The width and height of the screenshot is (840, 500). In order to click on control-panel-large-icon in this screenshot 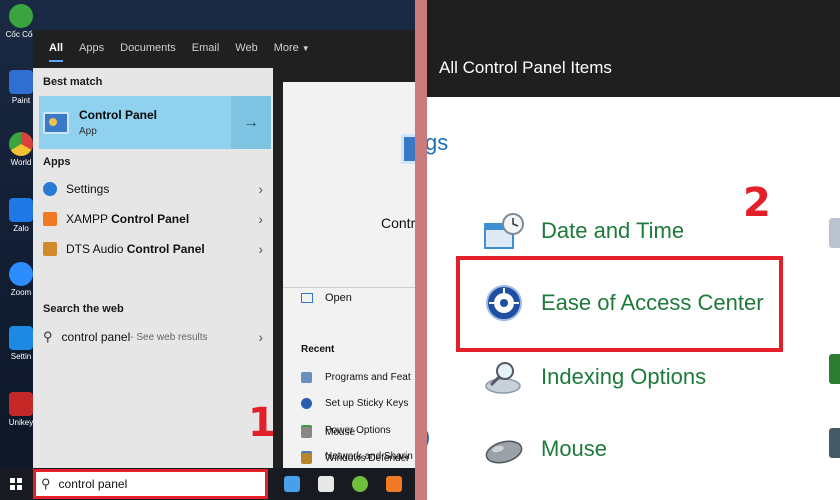, I will do `click(408, 149)`.